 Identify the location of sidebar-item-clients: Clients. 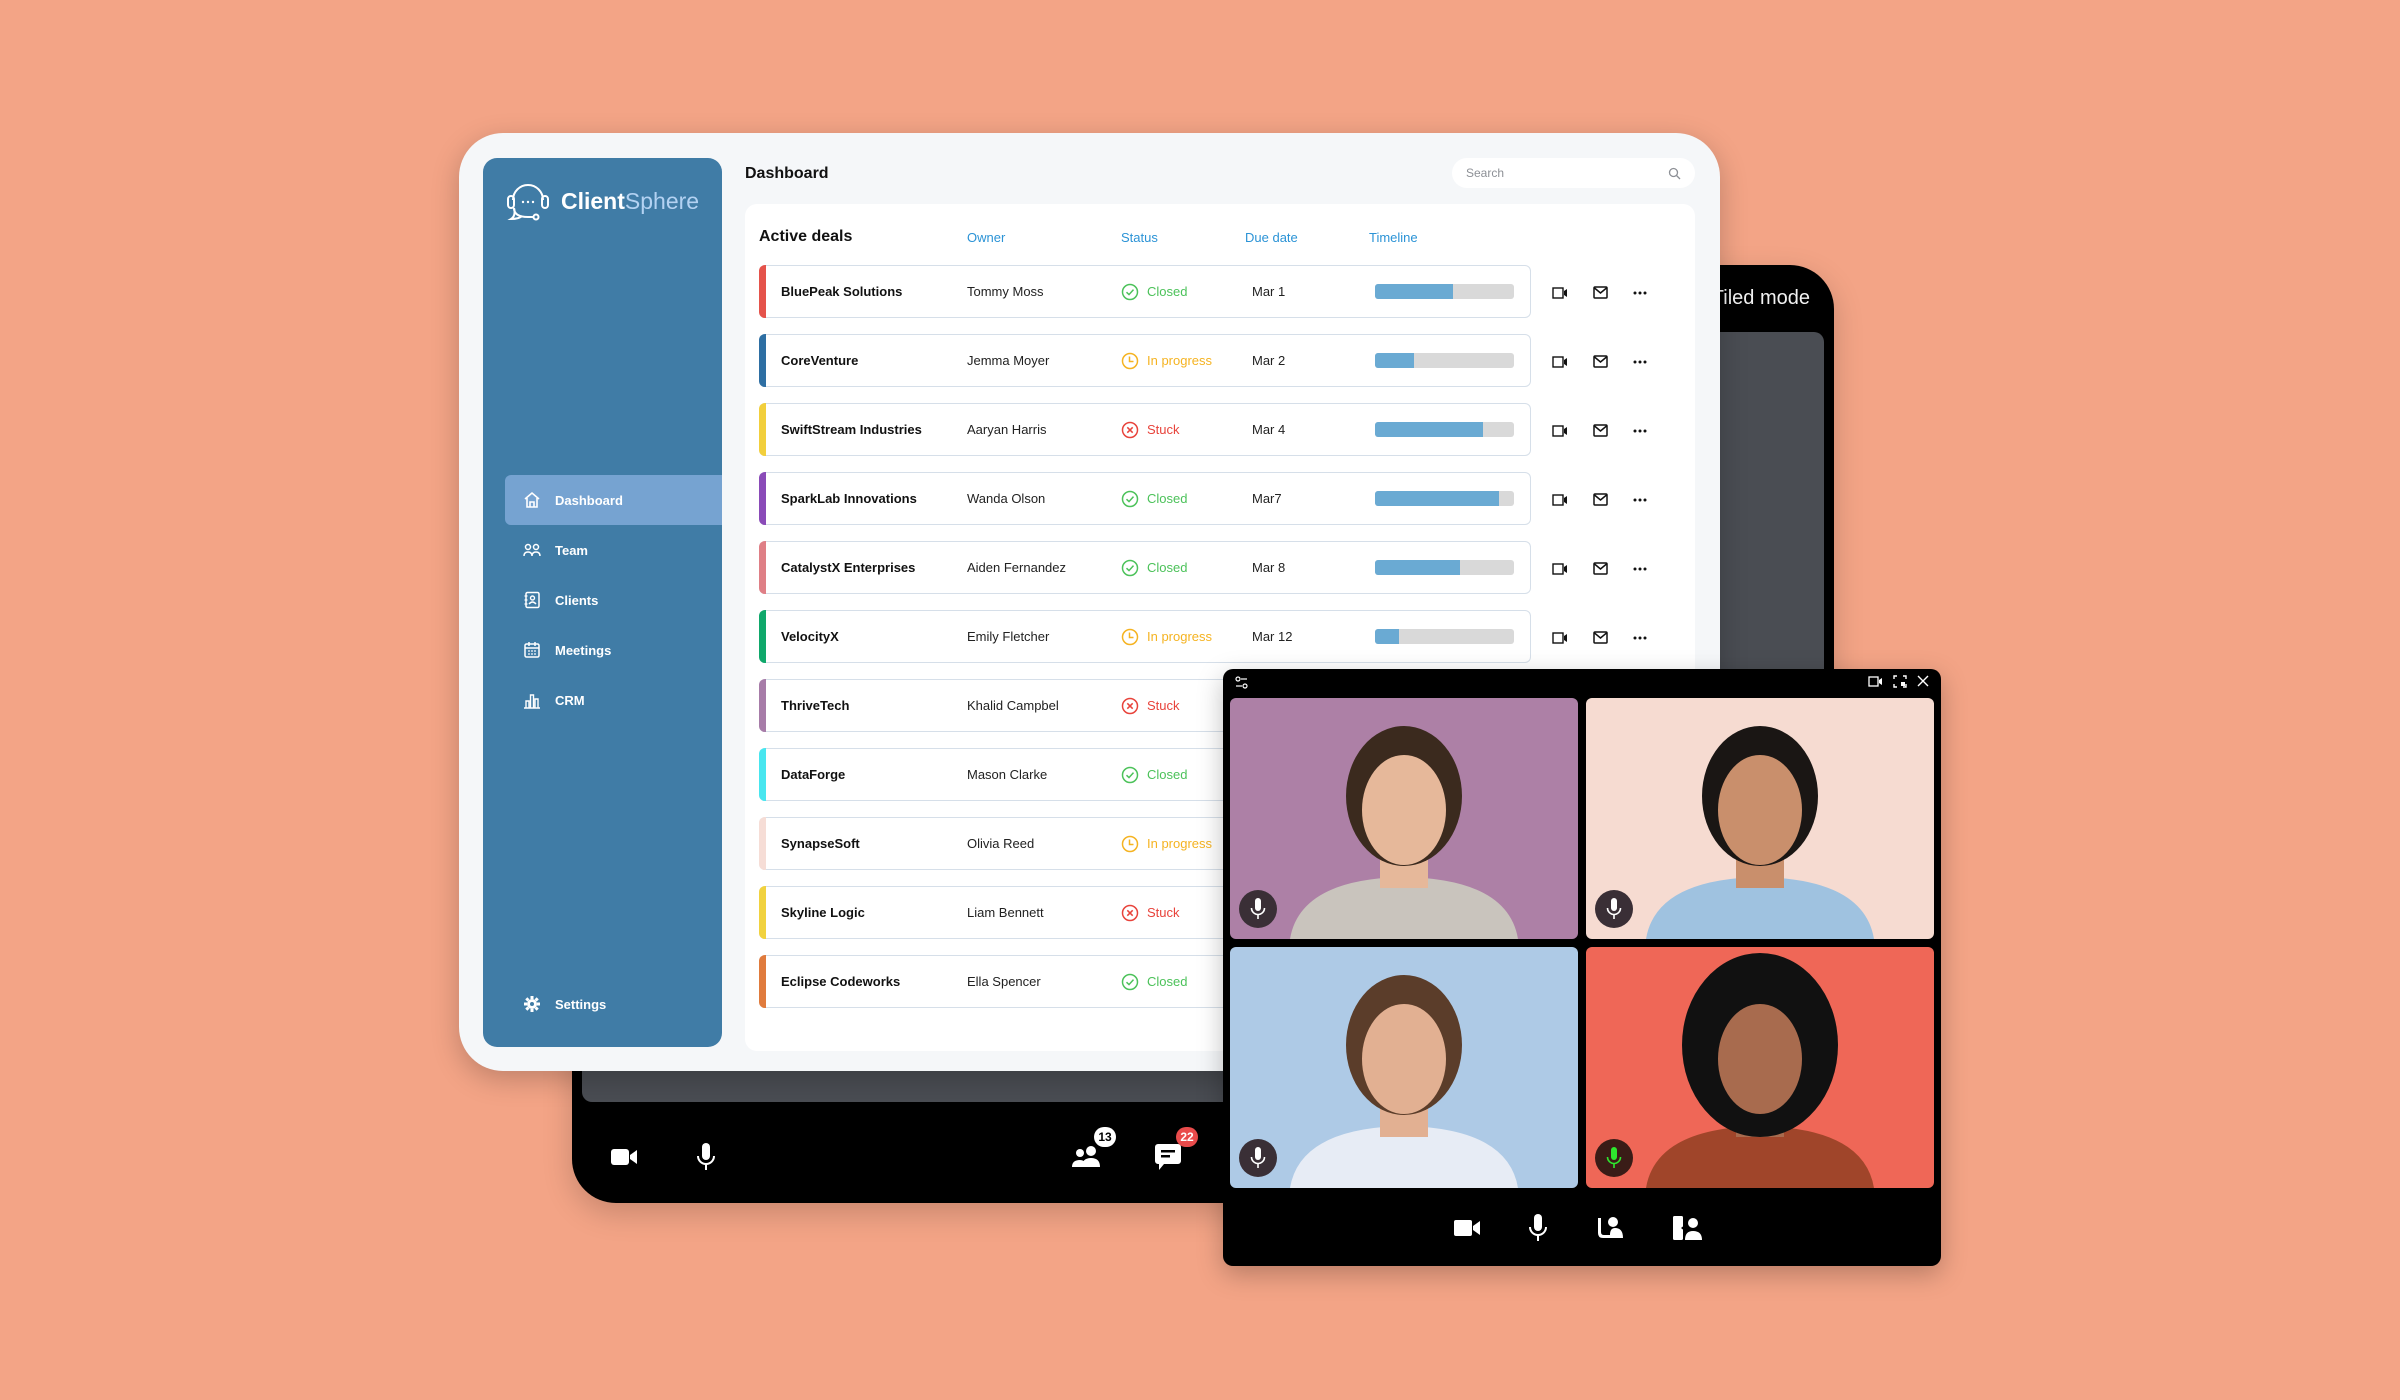
(613, 600).